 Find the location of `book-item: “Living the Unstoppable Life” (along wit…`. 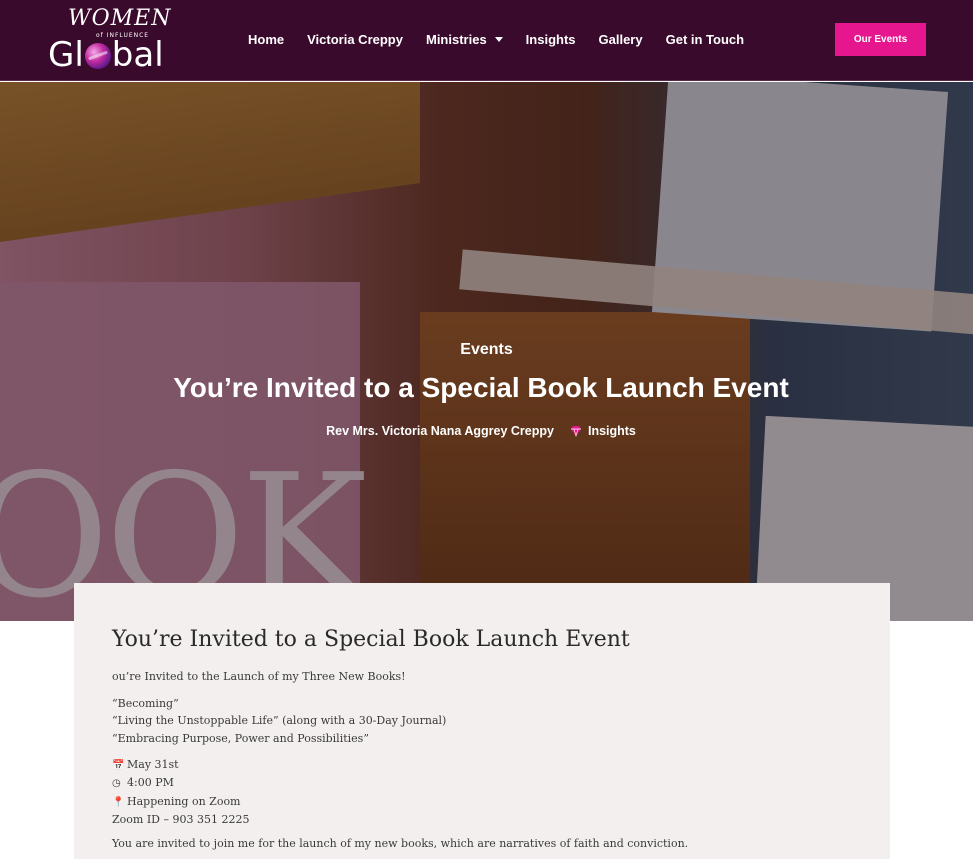

book-item: “Living the Unstoppable Life” (along wit… is located at coordinates (279, 721).